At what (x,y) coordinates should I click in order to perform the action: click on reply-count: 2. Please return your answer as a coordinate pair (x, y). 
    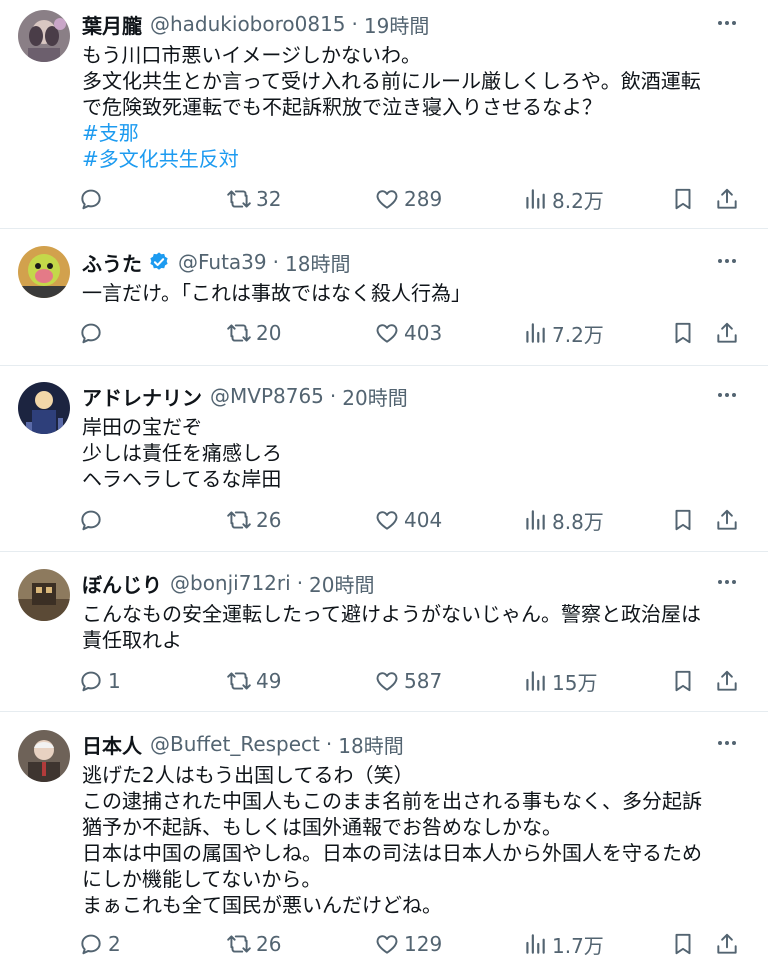
    Looking at the image, I should click on (114, 944).